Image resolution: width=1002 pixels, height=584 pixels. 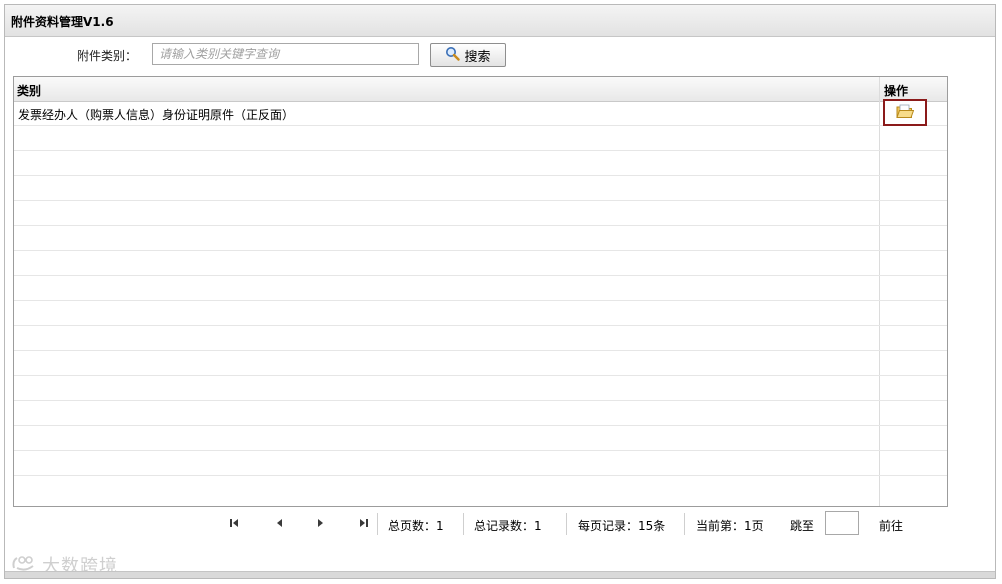 I want to click on column-header-category: 类别, so click(x=29, y=90).